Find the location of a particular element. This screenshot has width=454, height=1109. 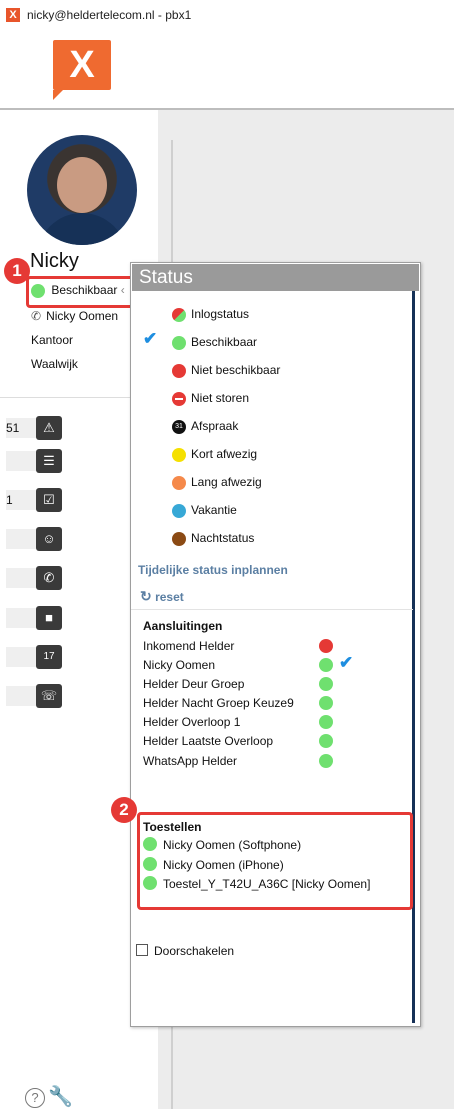

status-option-vakantie: Vakantie is located at coordinates (204, 510).